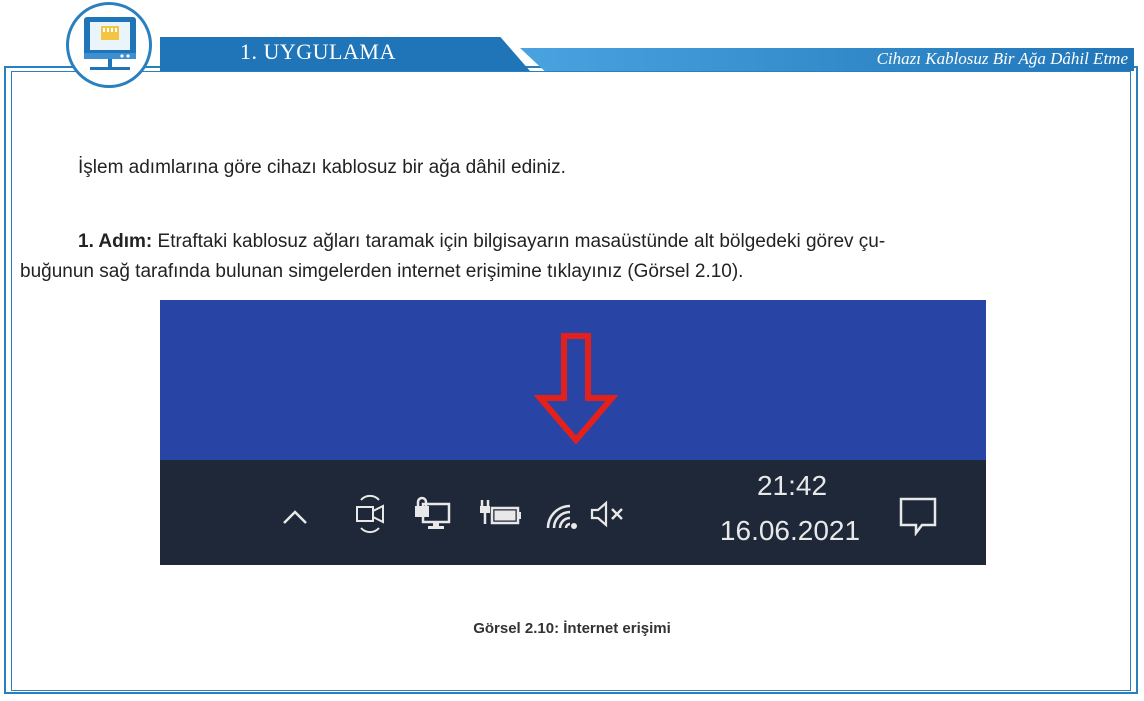  What do you see at coordinates (562, 515) in the screenshot?
I see `wifi-icon` at bounding box center [562, 515].